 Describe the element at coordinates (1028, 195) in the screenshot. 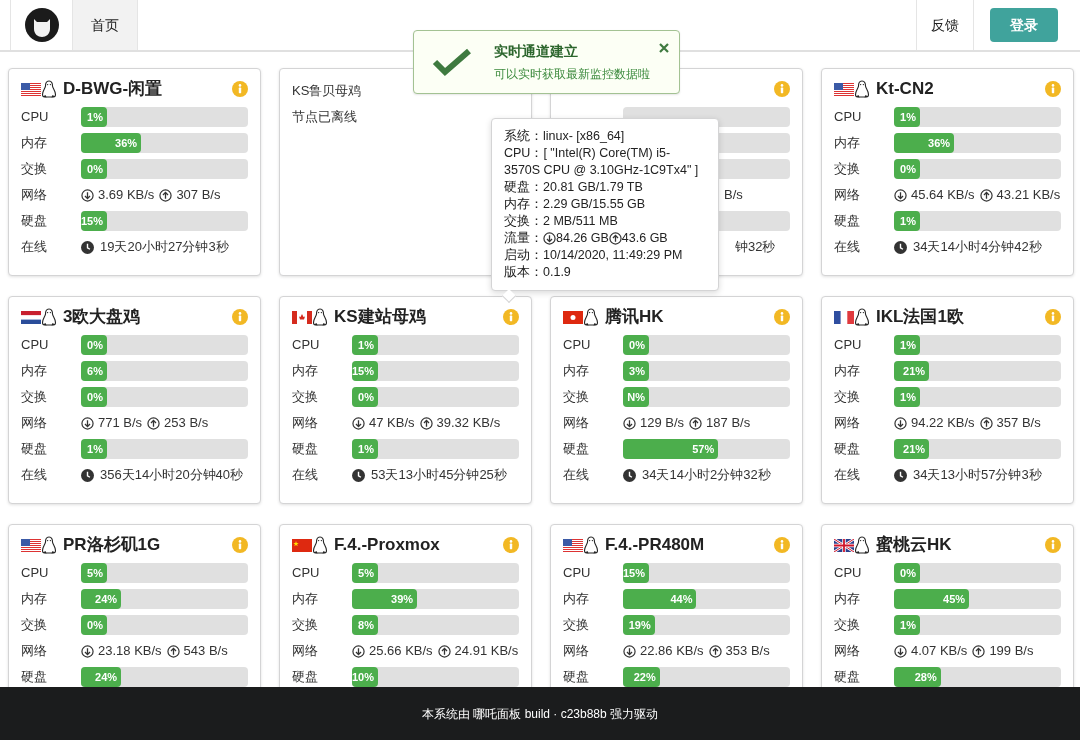

I see `upload-speed: 43.21 KB/s` at that location.